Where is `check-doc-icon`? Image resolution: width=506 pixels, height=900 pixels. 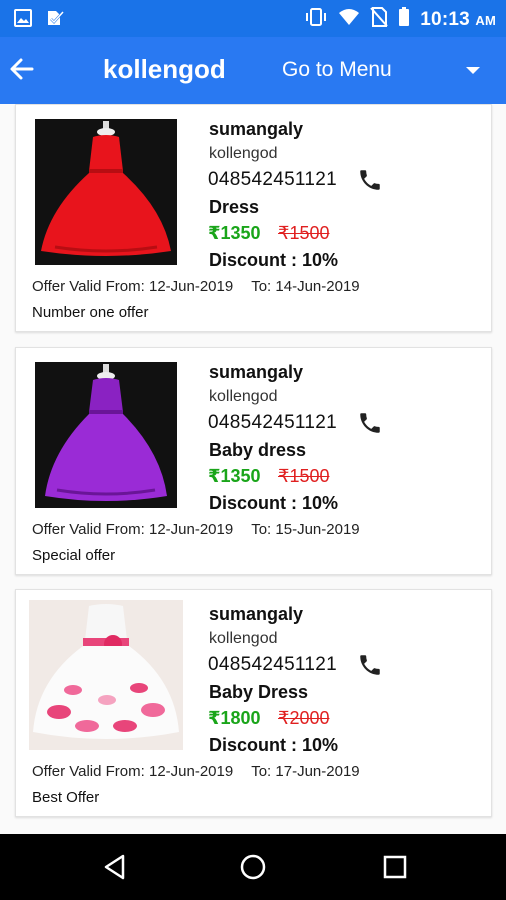 check-doc-icon is located at coordinates (56, 20).